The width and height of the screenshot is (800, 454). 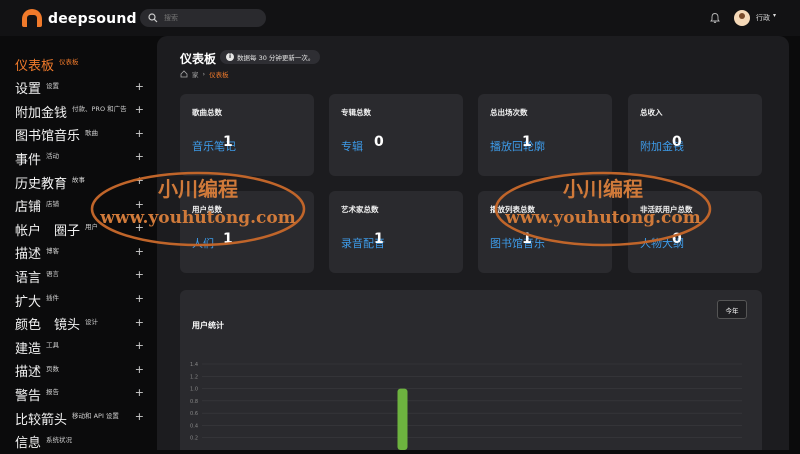 I want to click on sidebar-item-sublabel: 歌曲, so click(x=92, y=132).